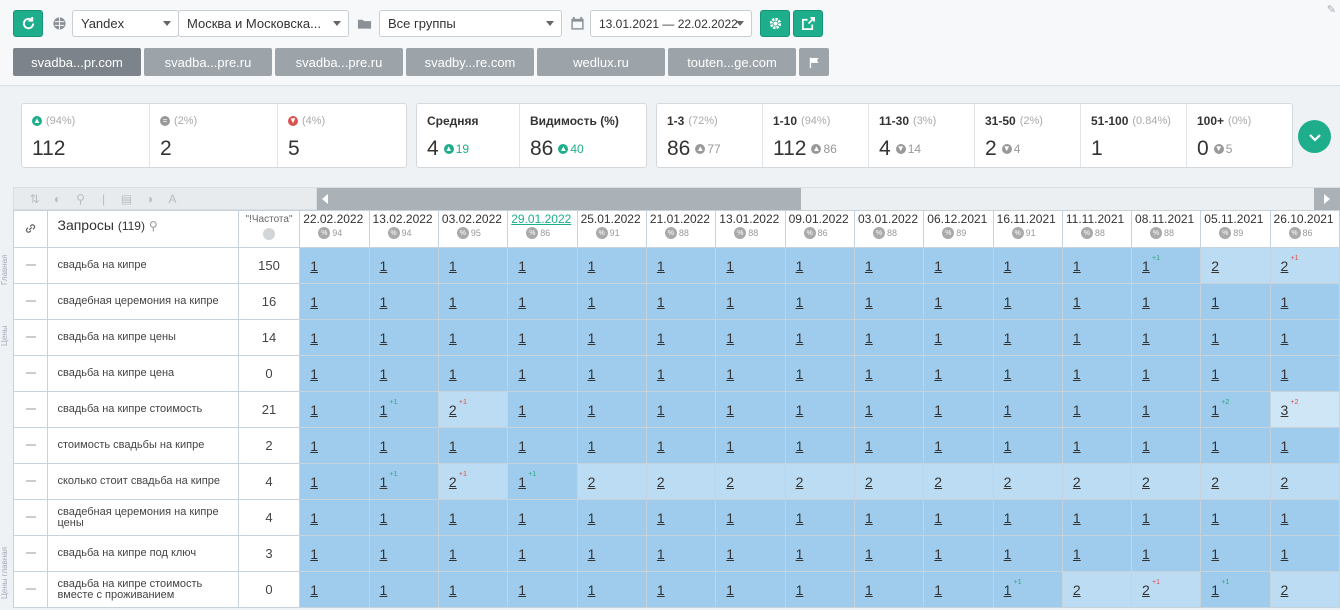 Image resolution: width=1340 pixels, height=610 pixels. What do you see at coordinates (1327, 199) in the screenshot?
I see `scroll-right-button` at bounding box center [1327, 199].